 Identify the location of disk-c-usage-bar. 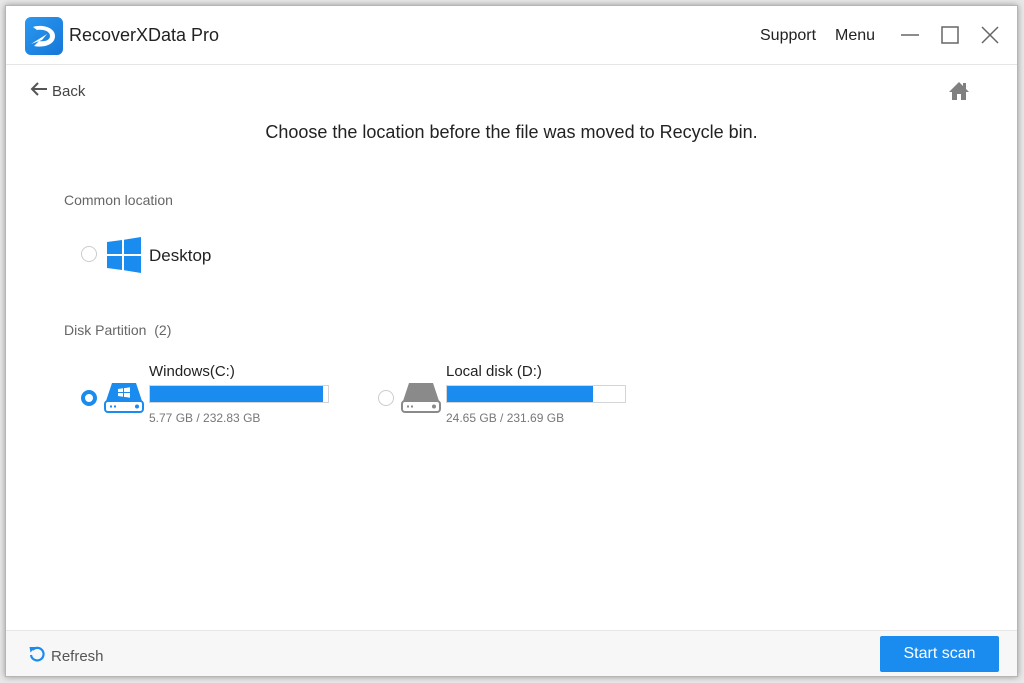
(239, 394).